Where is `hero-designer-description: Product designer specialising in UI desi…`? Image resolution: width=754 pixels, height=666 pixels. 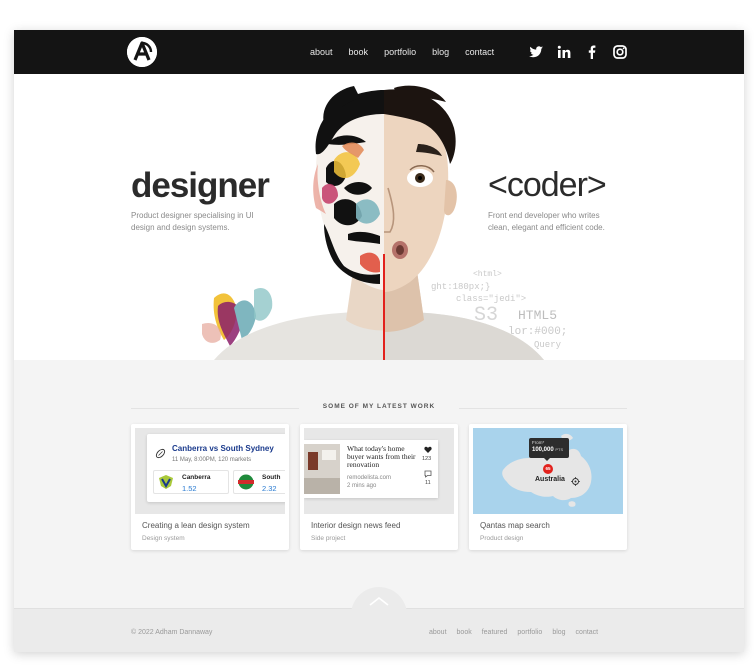 hero-designer-description: Product designer specialising in UI desi… is located at coordinates (192, 221).